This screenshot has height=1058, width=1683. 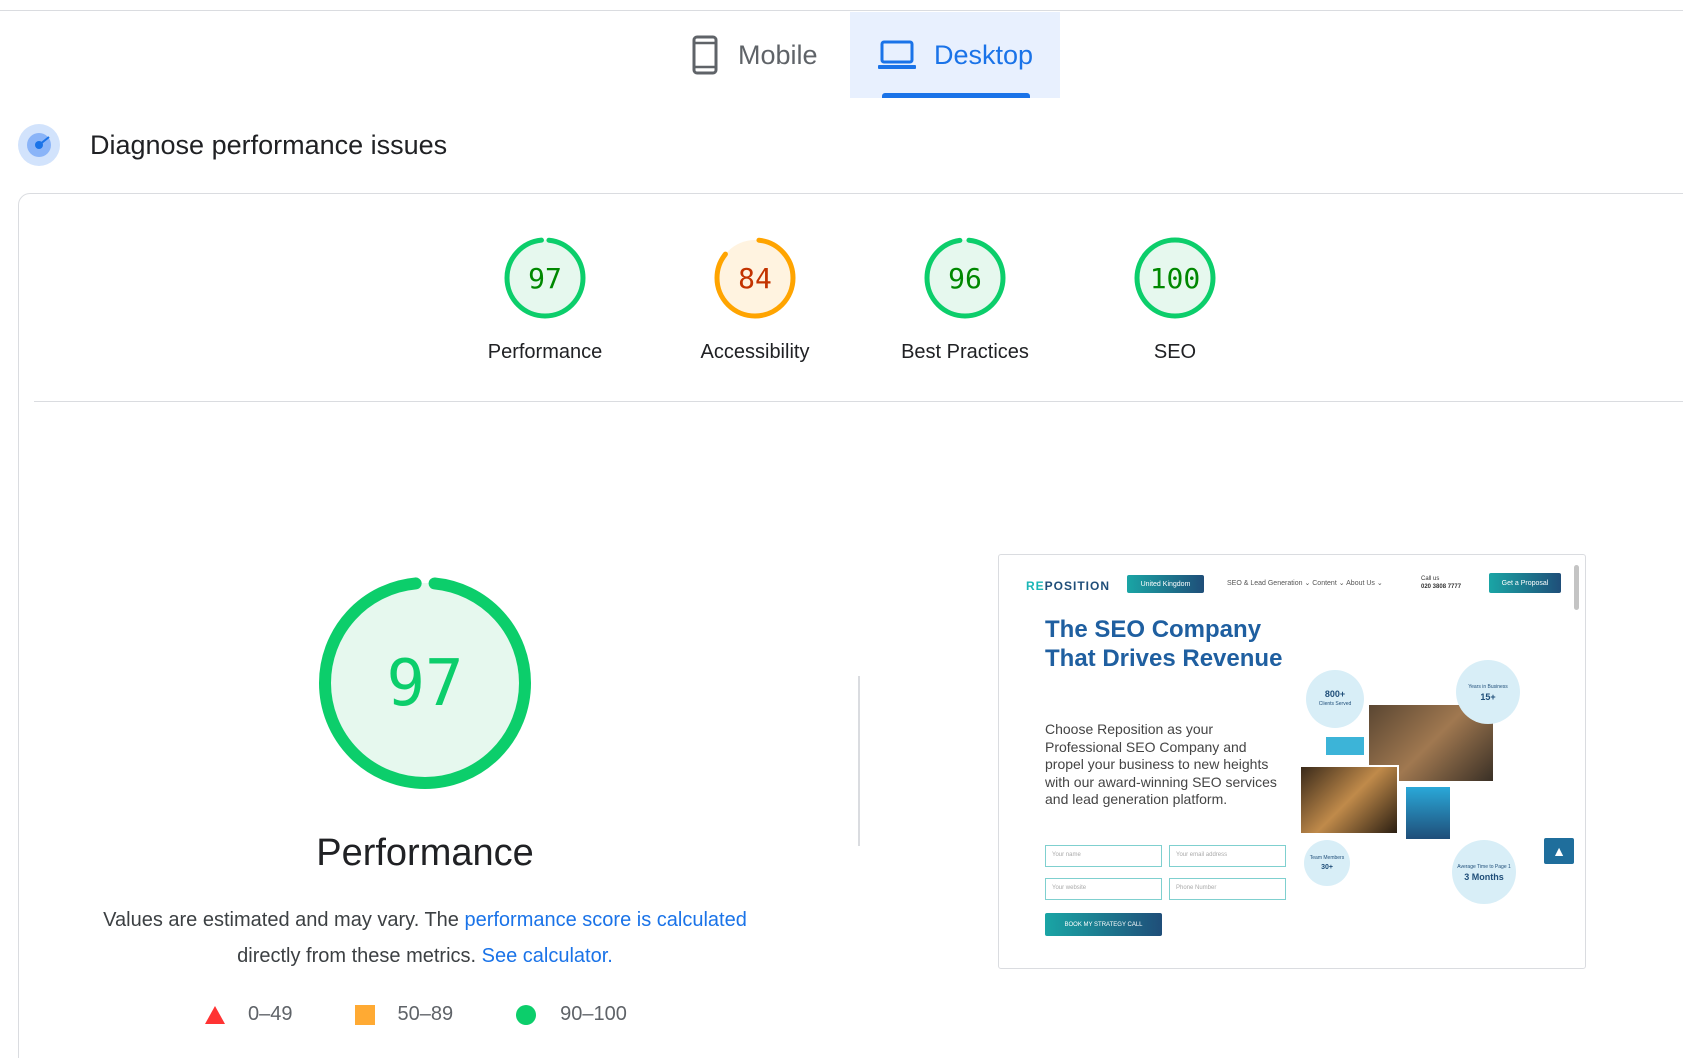 What do you see at coordinates (364, 1014) in the screenshot?
I see `square-icon` at bounding box center [364, 1014].